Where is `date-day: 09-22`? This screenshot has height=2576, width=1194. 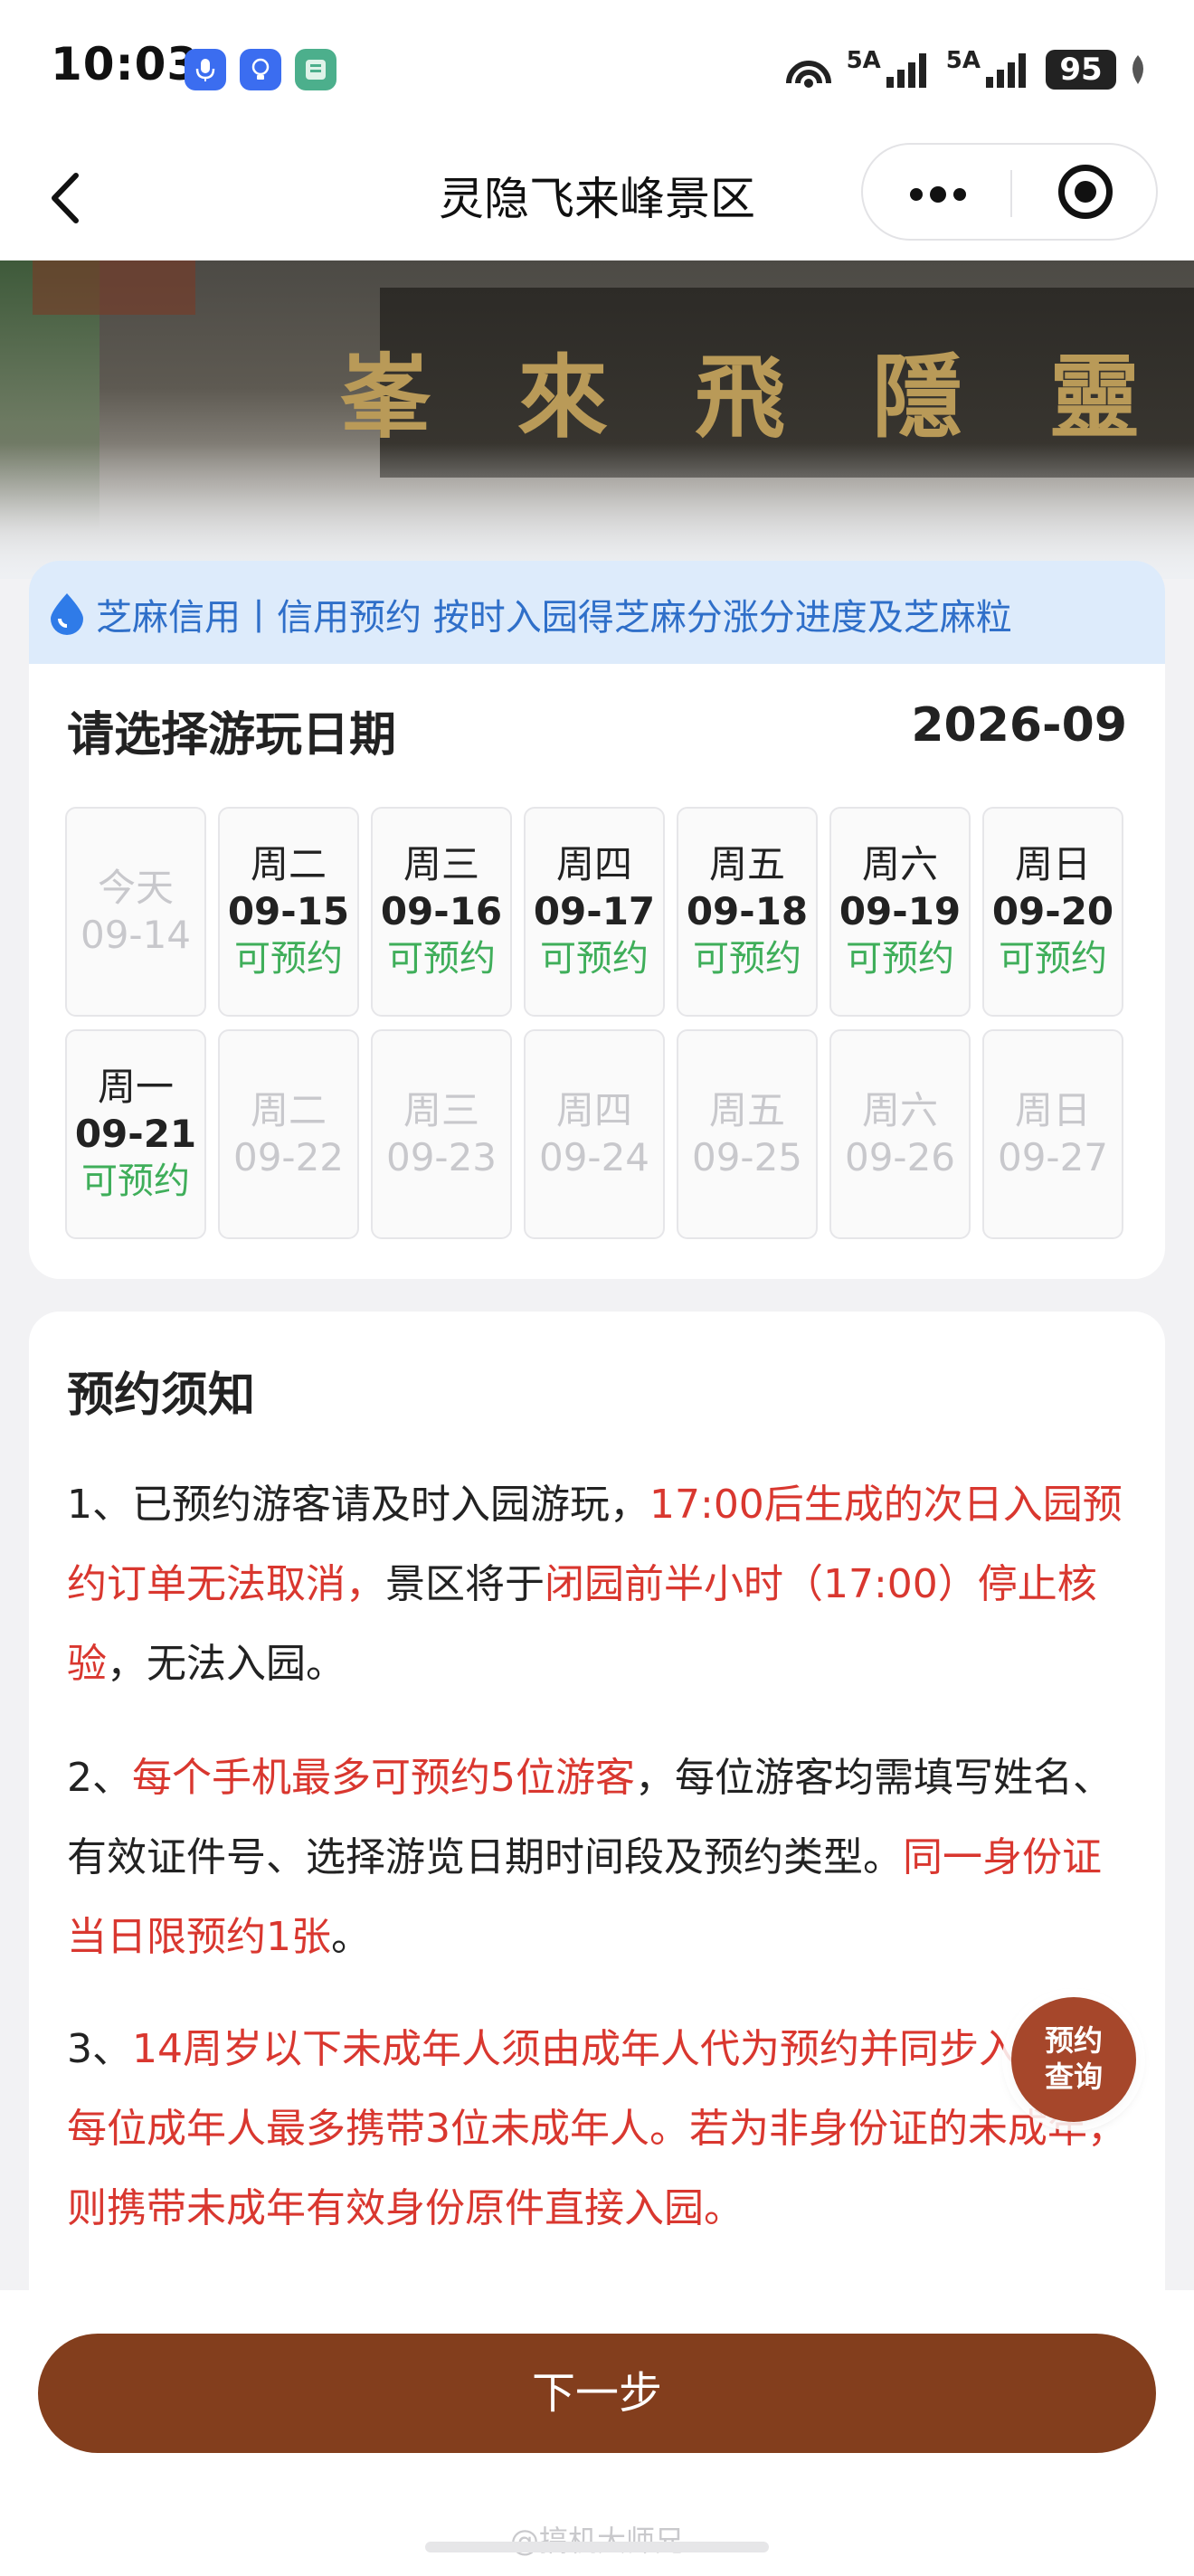
date-day: 09-22 is located at coordinates (288, 1157).